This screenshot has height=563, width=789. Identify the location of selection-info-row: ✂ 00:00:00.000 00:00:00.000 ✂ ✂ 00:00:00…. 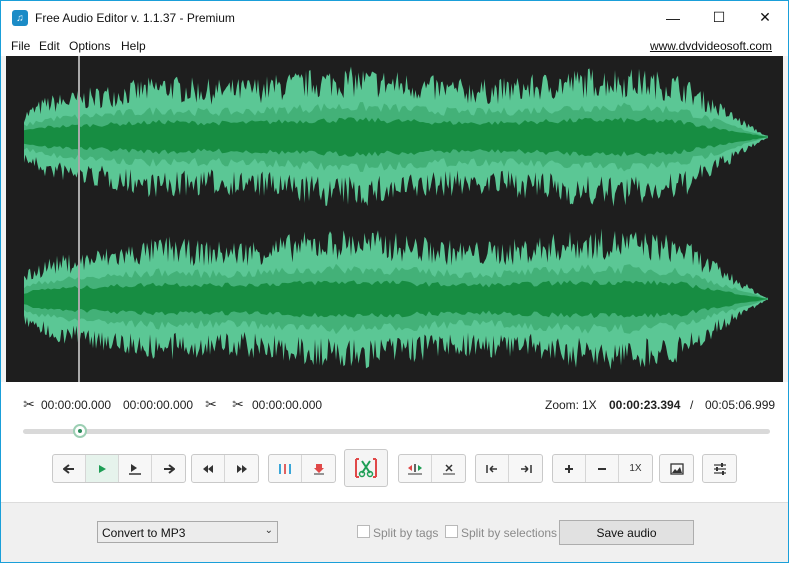
(394, 404).